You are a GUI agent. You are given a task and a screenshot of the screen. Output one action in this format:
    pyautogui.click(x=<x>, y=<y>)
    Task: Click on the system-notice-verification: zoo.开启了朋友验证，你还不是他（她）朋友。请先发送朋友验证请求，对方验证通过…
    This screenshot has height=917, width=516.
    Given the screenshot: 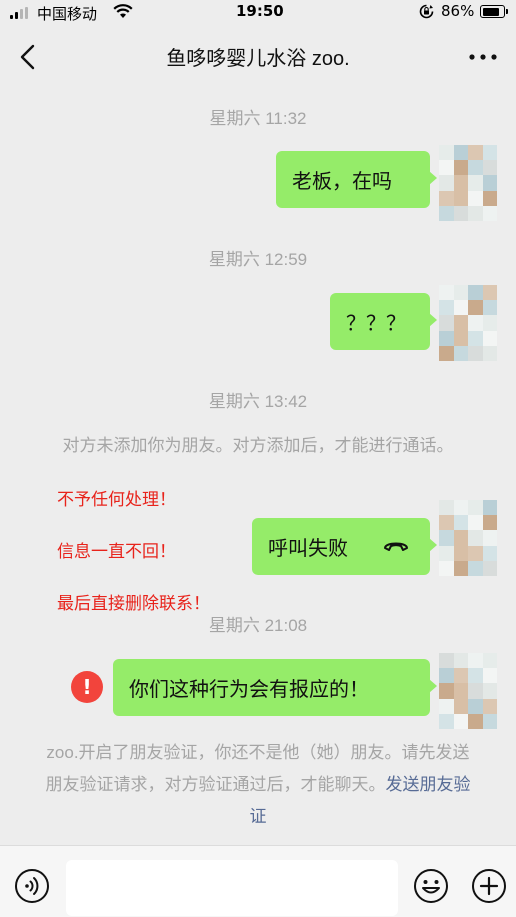 What is the action you would take?
    pyautogui.click(x=258, y=785)
    